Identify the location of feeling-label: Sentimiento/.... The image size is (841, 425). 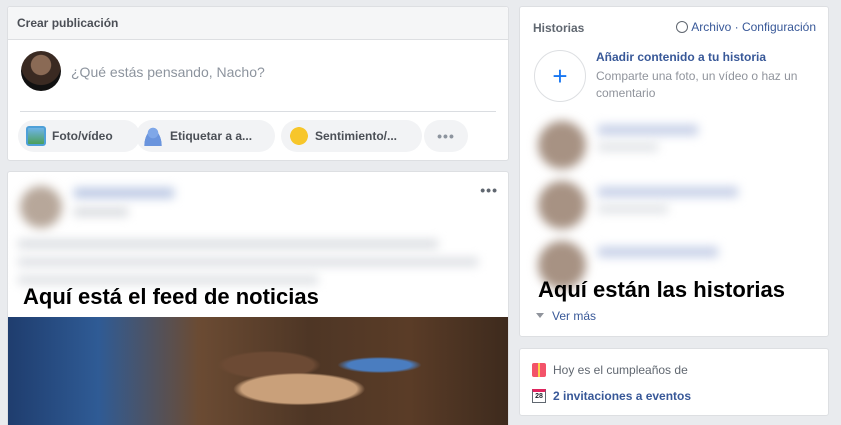
(356, 136).